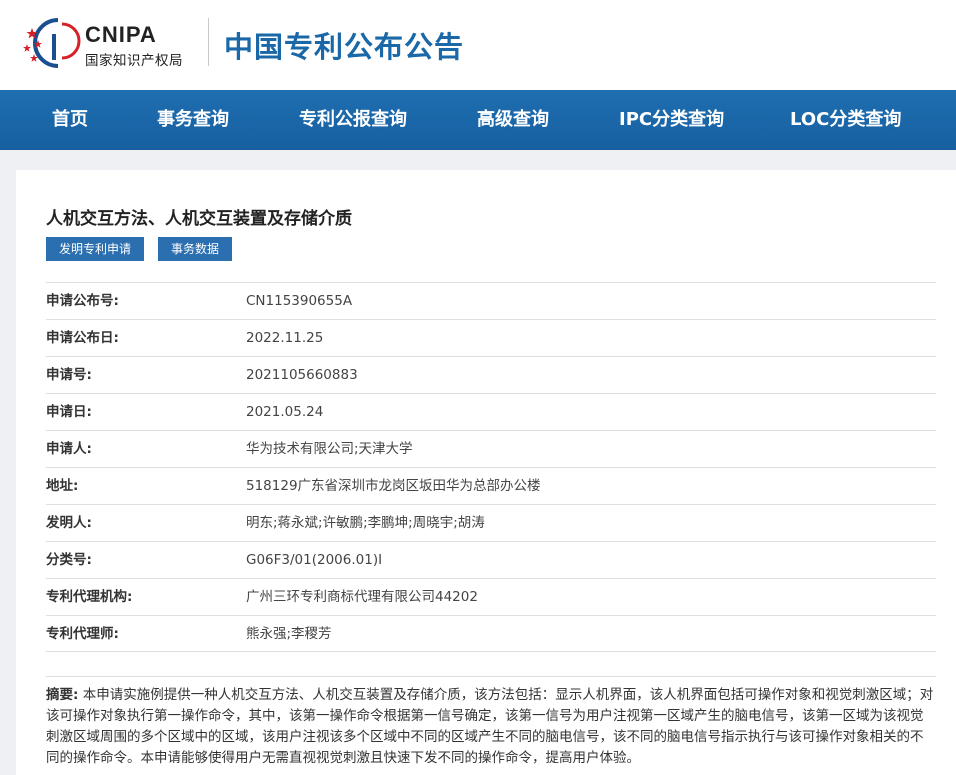 The height and width of the screenshot is (775, 956). I want to click on nav-item-advanced-query: 高级查询, so click(513, 120).